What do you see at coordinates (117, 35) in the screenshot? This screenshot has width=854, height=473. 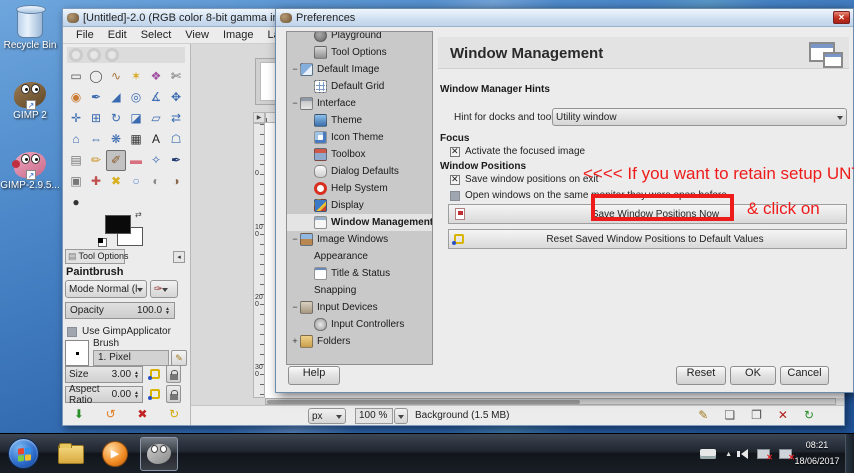 I see `menu-edit: Edit` at bounding box center [117, 35].